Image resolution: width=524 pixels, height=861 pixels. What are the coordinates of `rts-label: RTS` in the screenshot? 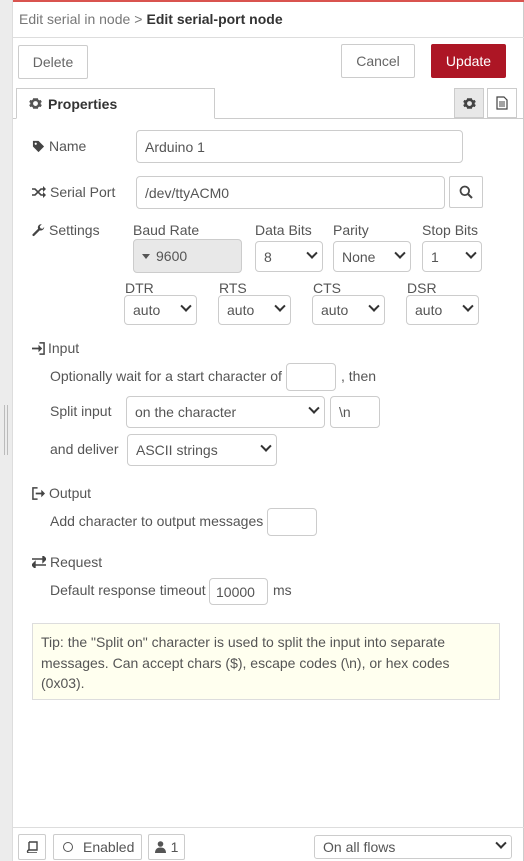 It's located at (233, 288).